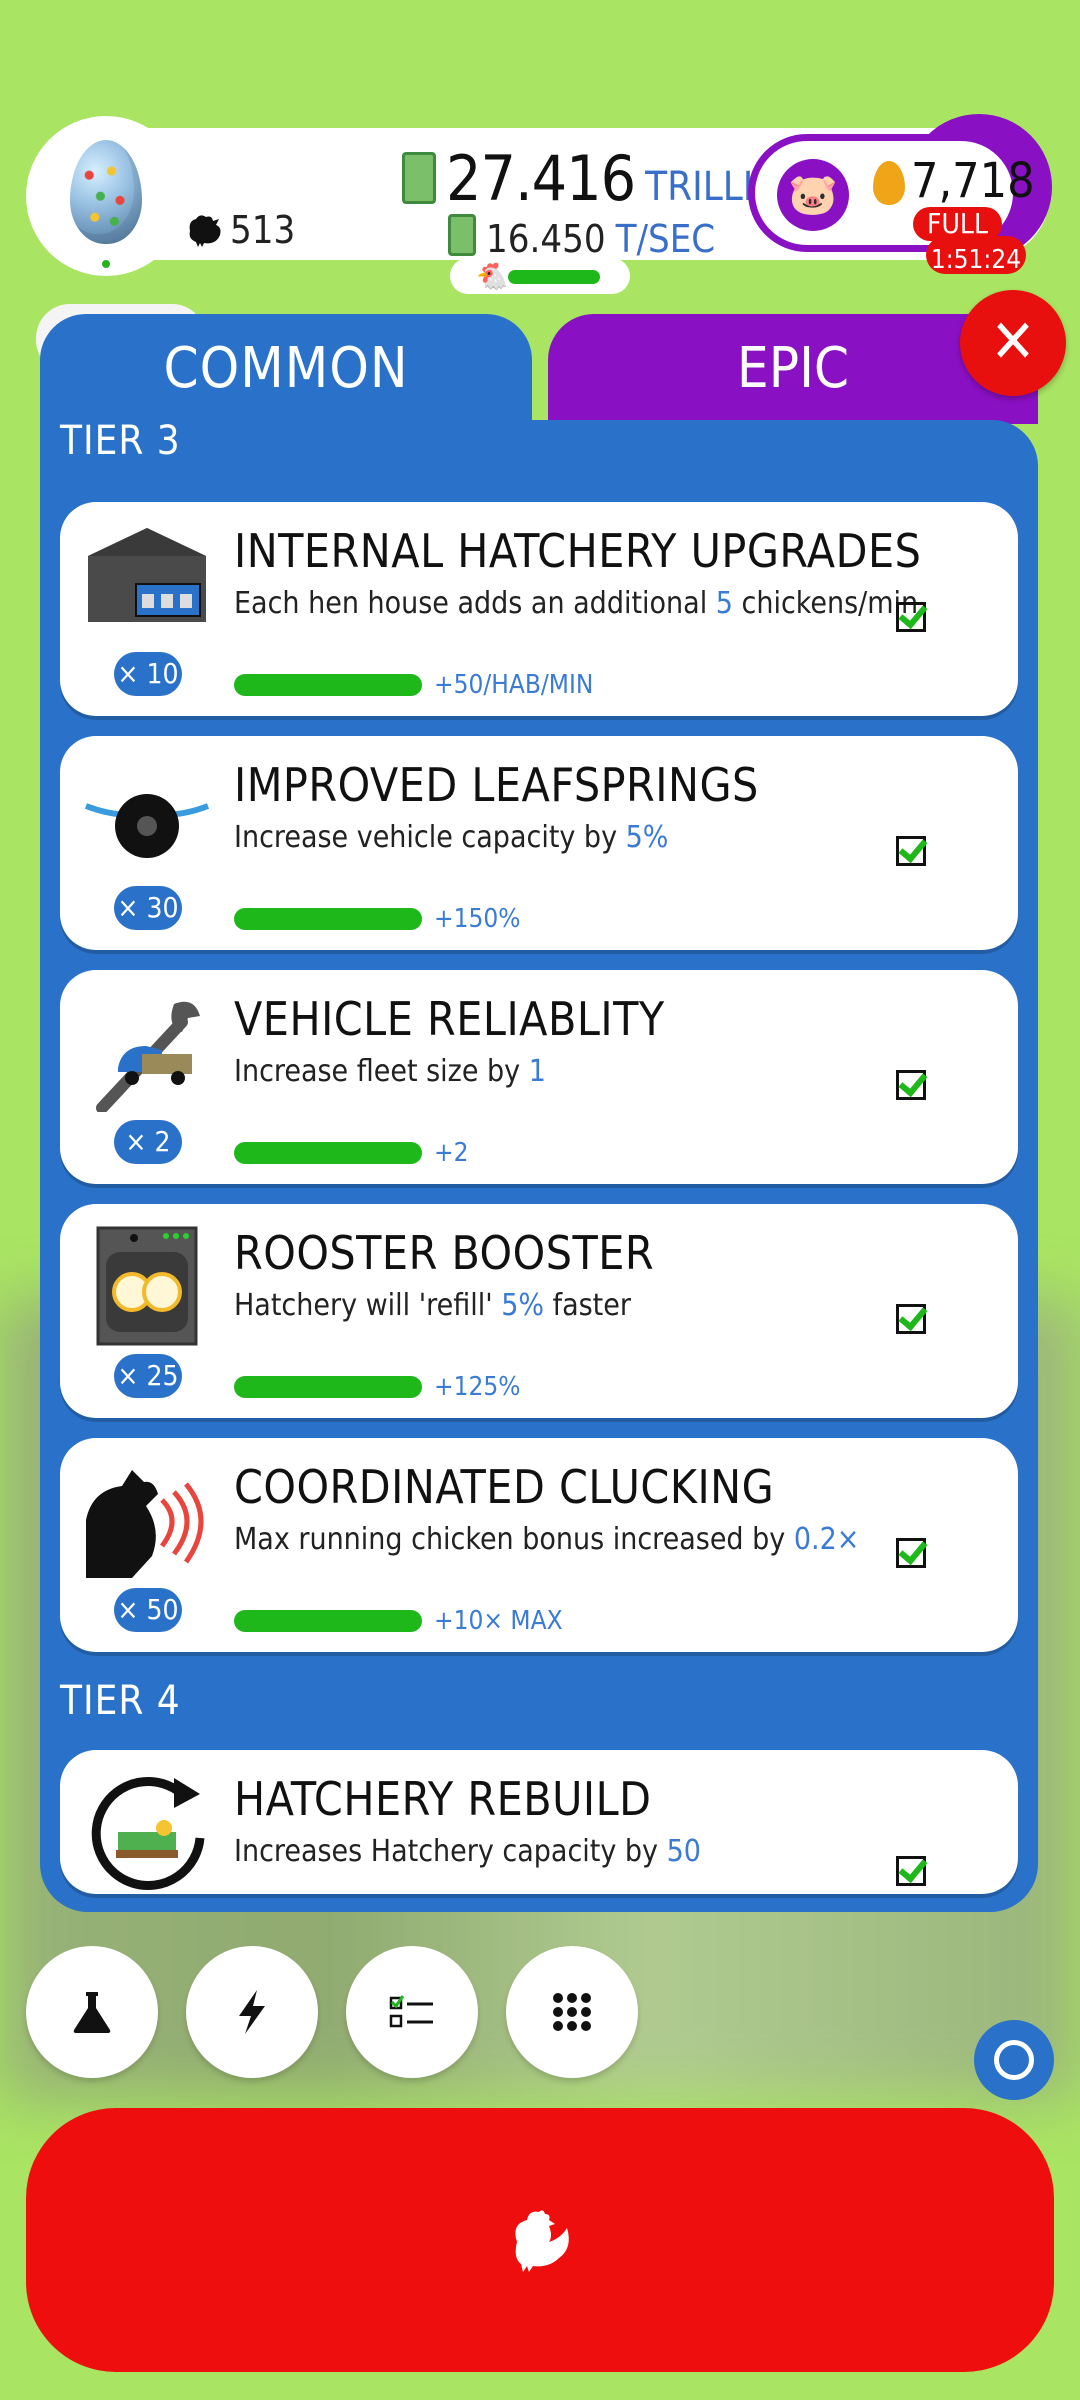 This screenshot has height=2400, width=1080. Describe the element at coordinates (889, 183) in the screenshot. I see `golden-egg-icon` at that location.